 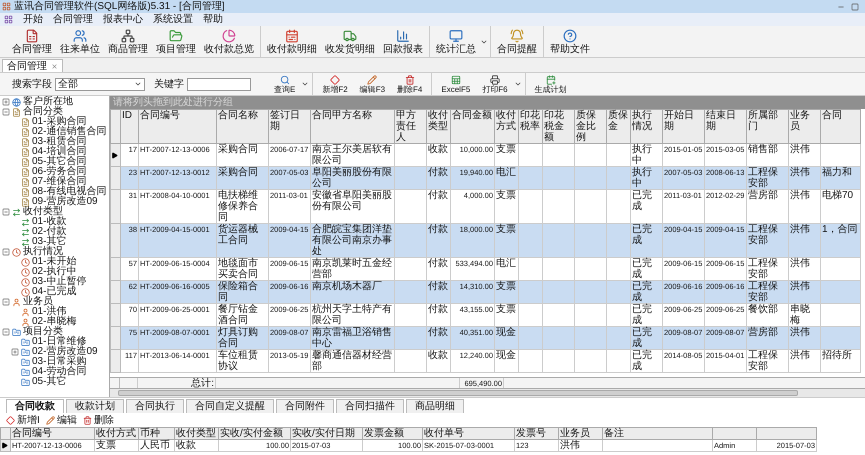 What do you see at coordinates (59, 362) in the screenshot?
I see `tree-item: 03-日常采购` at bounding box center [59, 362].